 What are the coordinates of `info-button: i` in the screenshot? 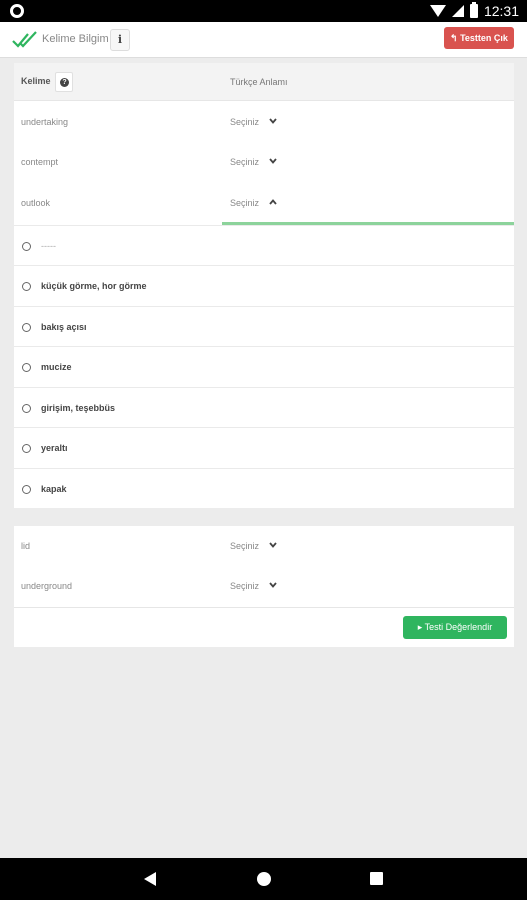 It's located at (120, 40).